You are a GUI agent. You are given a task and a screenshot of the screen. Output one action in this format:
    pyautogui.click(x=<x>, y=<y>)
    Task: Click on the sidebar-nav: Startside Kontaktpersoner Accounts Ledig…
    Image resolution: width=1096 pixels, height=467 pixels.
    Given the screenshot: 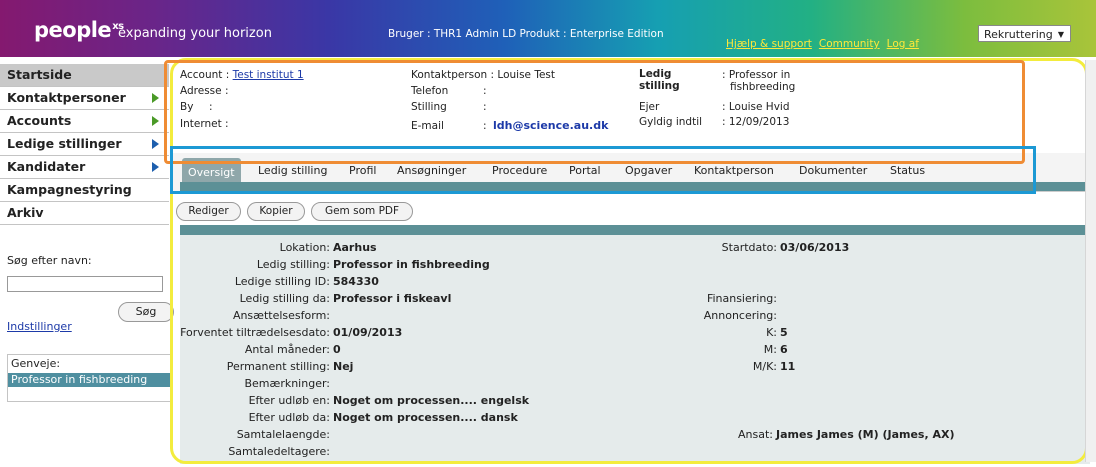 What is the action you would take?
    pyautogui.click(x=84, y=144)
    